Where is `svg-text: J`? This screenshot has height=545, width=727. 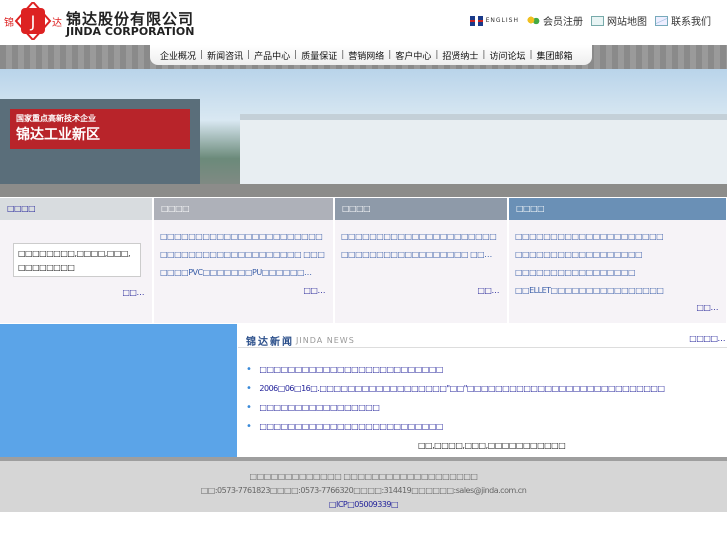 svg-text: J is located at coordinates (33, 21).